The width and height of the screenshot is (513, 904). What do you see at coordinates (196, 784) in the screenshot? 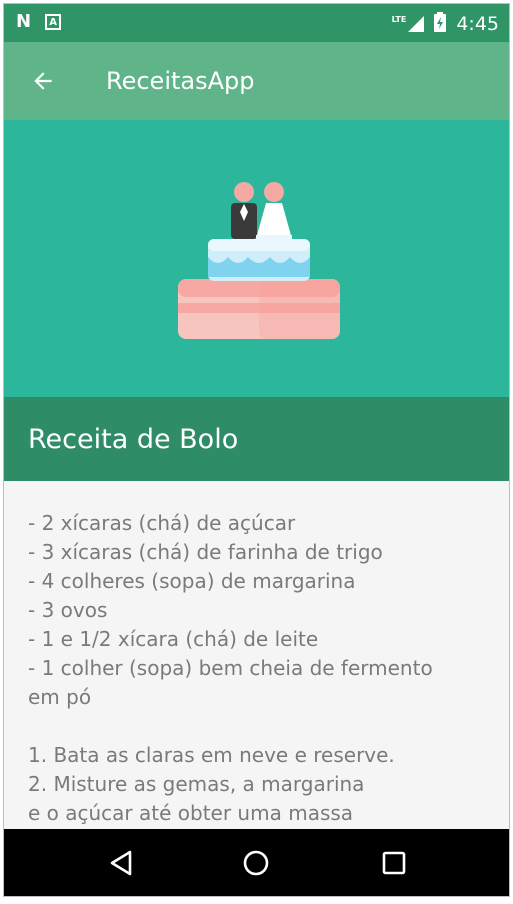
I see `recipe-line: 2. Misture as gemas, a margarina` at bounding box center [196, 784].